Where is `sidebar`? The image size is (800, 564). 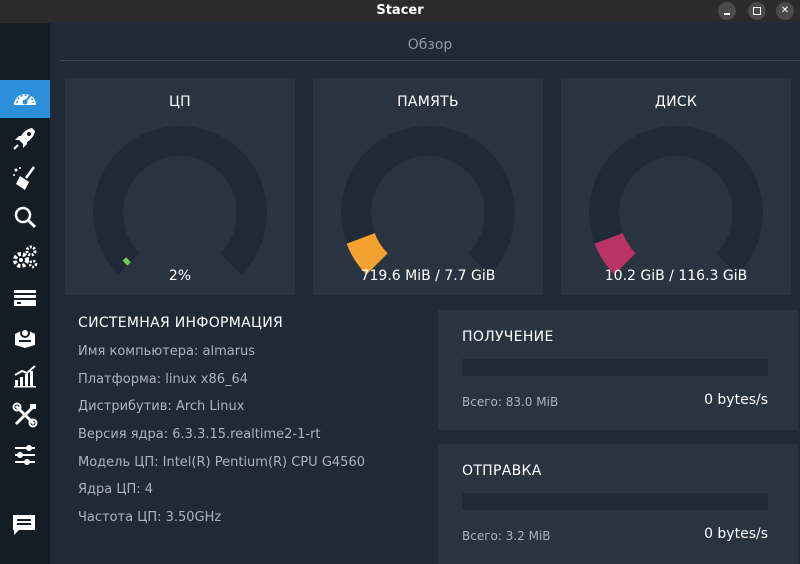
sidebar is located at coordinates (25, 293).